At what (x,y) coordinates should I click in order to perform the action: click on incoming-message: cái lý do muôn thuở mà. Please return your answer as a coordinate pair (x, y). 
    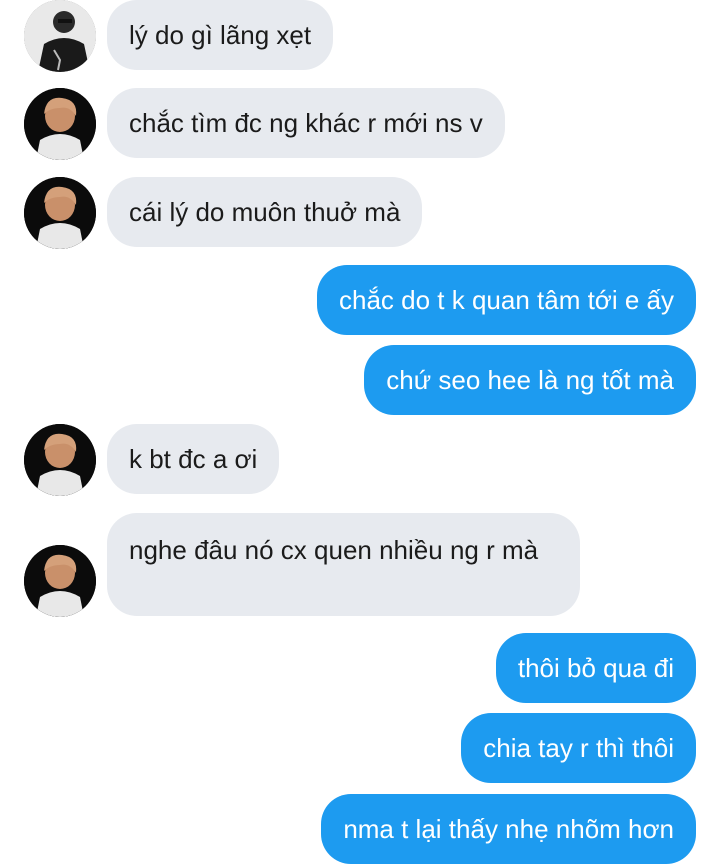
    Looking at the image, I should click on (265, 212).